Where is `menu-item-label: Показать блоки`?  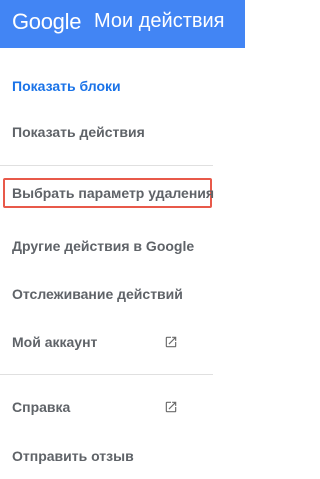
menu-item-label: Показать блоки is located at coordinates (66, 86).